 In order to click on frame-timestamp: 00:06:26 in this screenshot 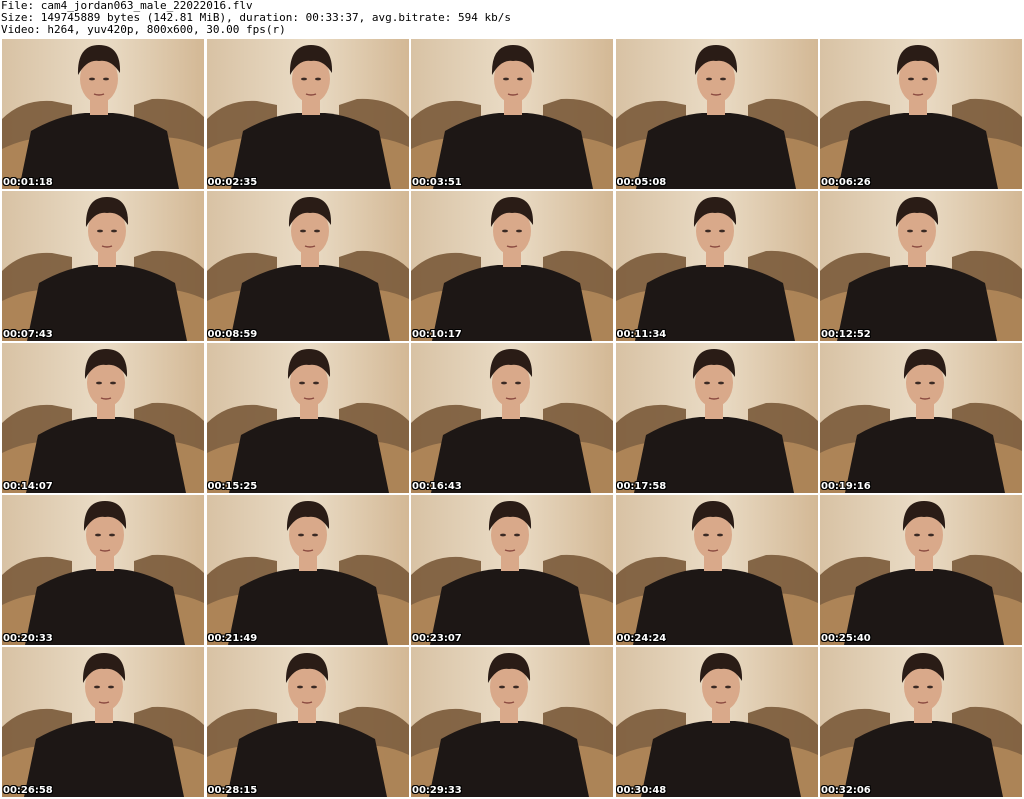, I will do `click(846, 182)`.